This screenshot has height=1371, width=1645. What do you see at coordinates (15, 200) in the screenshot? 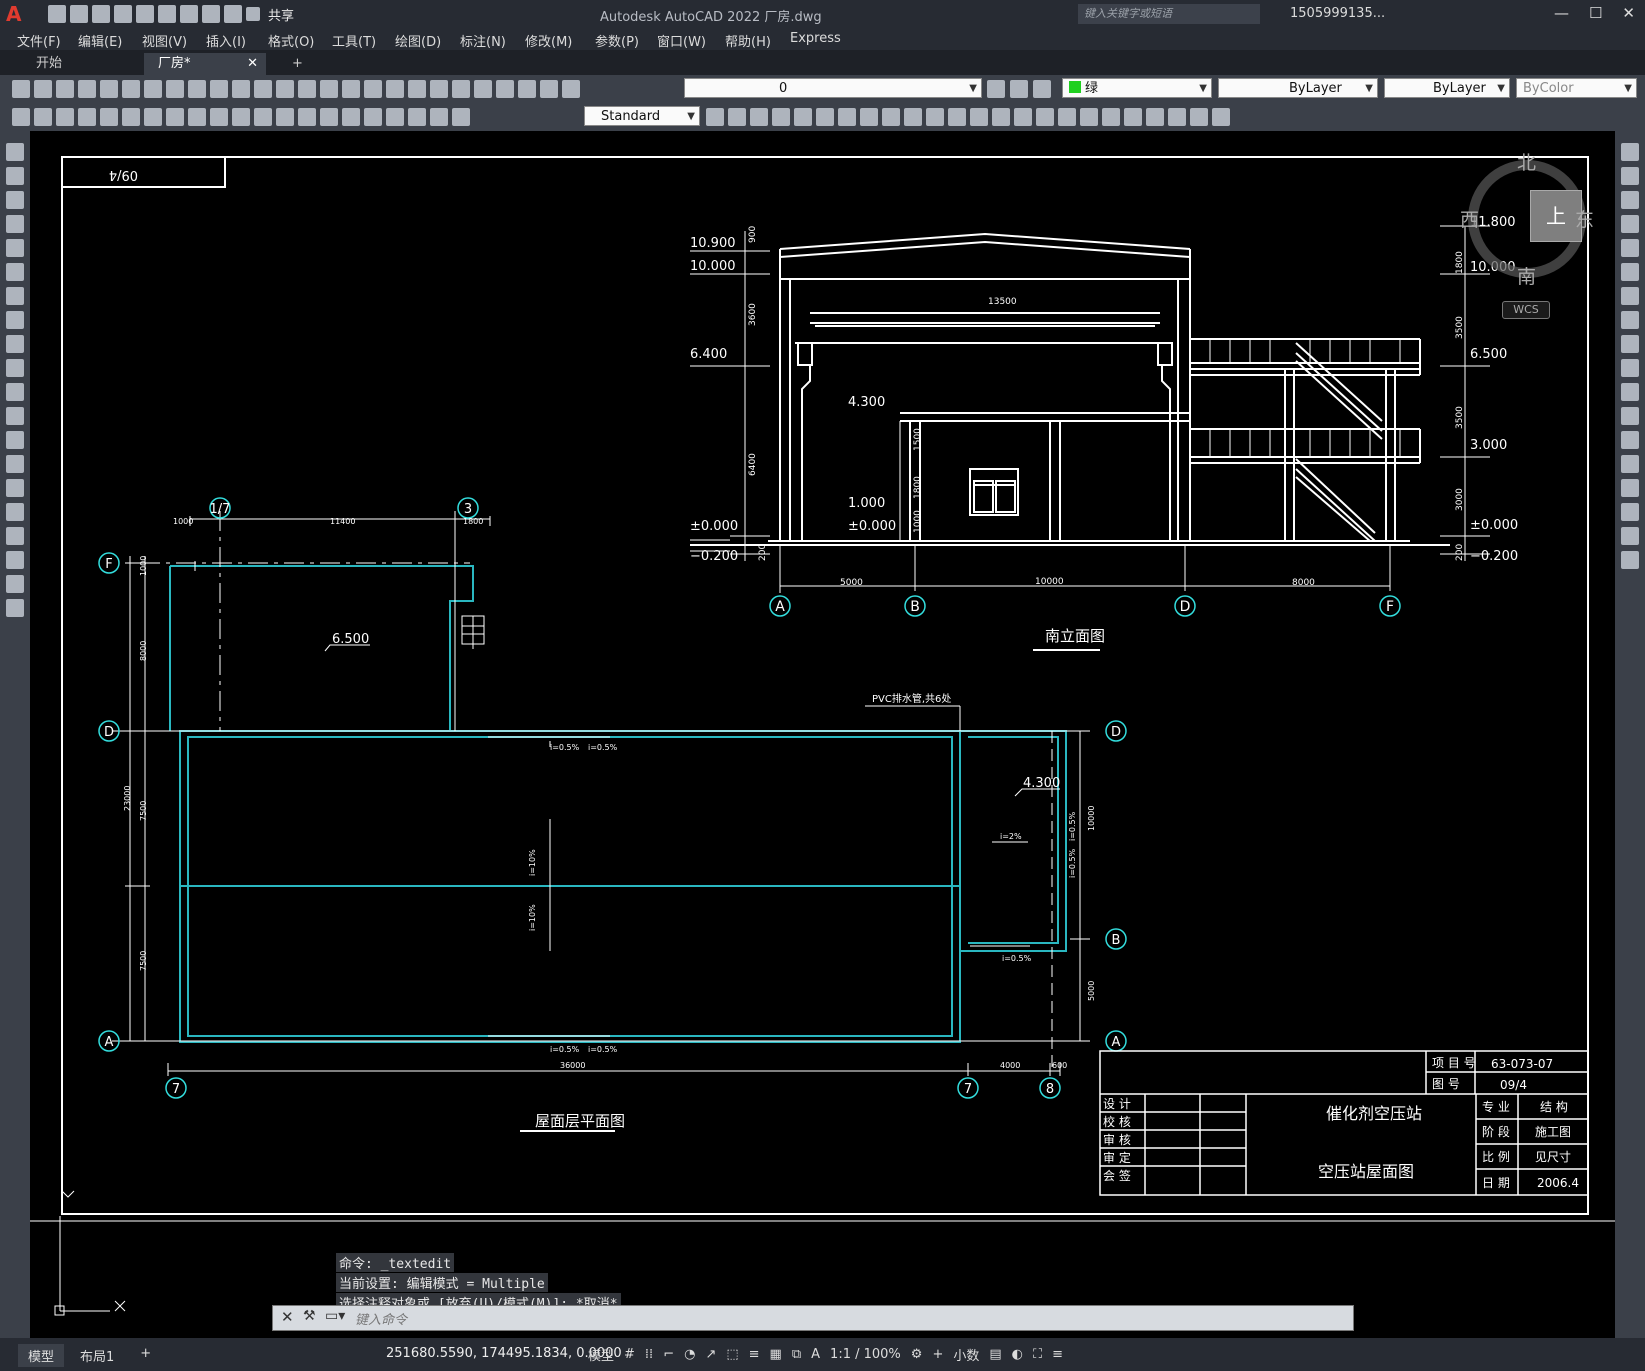
I see `polyline-icon` at bounding box center [15, 200].